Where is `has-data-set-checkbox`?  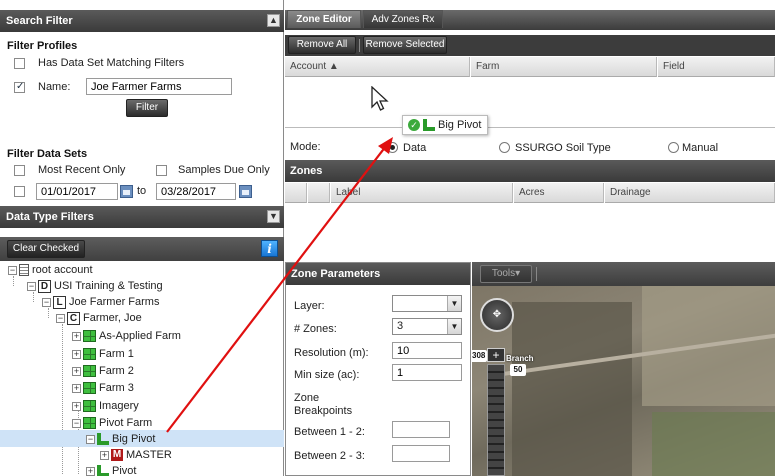
has-data-set-checkbox is located at coordinates (19, 63).